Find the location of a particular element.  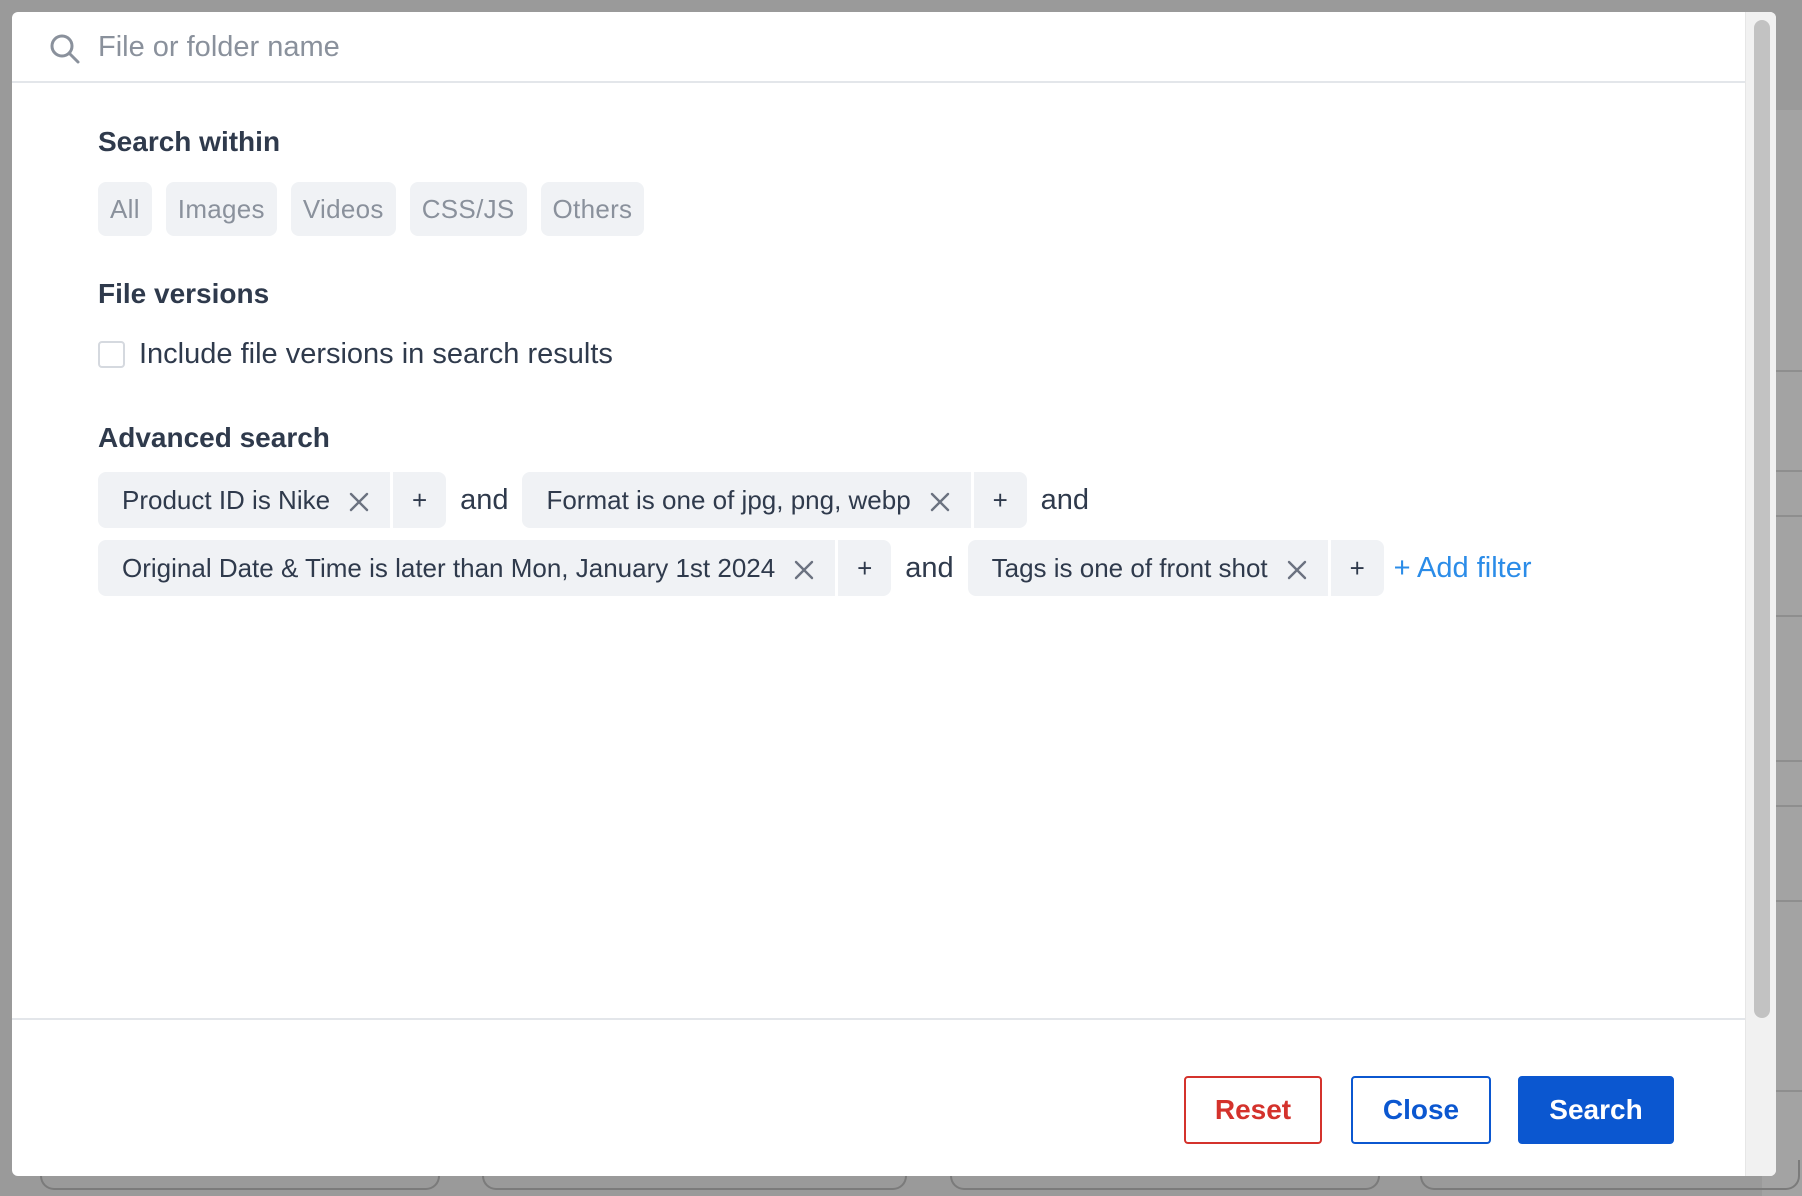

search-within-option-videos: Videos is located at coordinates (343, 209).